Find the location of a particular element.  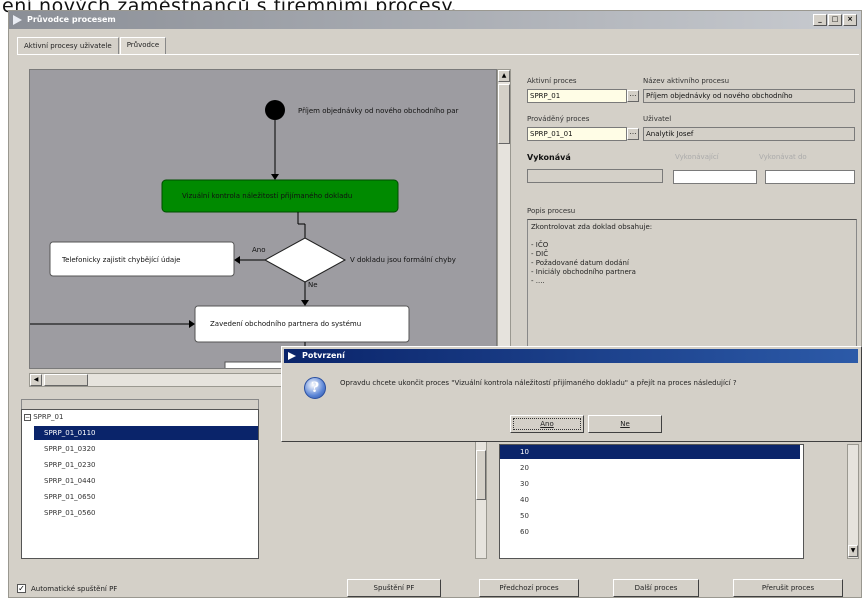

hscroll-thumb is located at coordinates (66, 380).